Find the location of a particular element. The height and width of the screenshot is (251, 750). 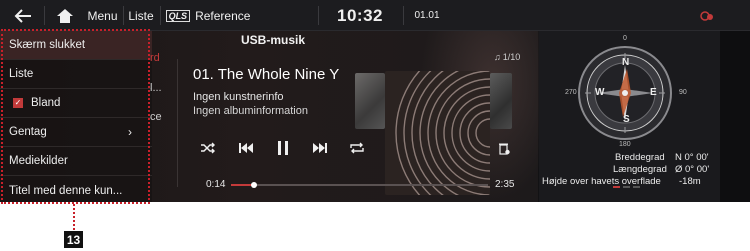

previous-button is located at coordinates (246, 148).